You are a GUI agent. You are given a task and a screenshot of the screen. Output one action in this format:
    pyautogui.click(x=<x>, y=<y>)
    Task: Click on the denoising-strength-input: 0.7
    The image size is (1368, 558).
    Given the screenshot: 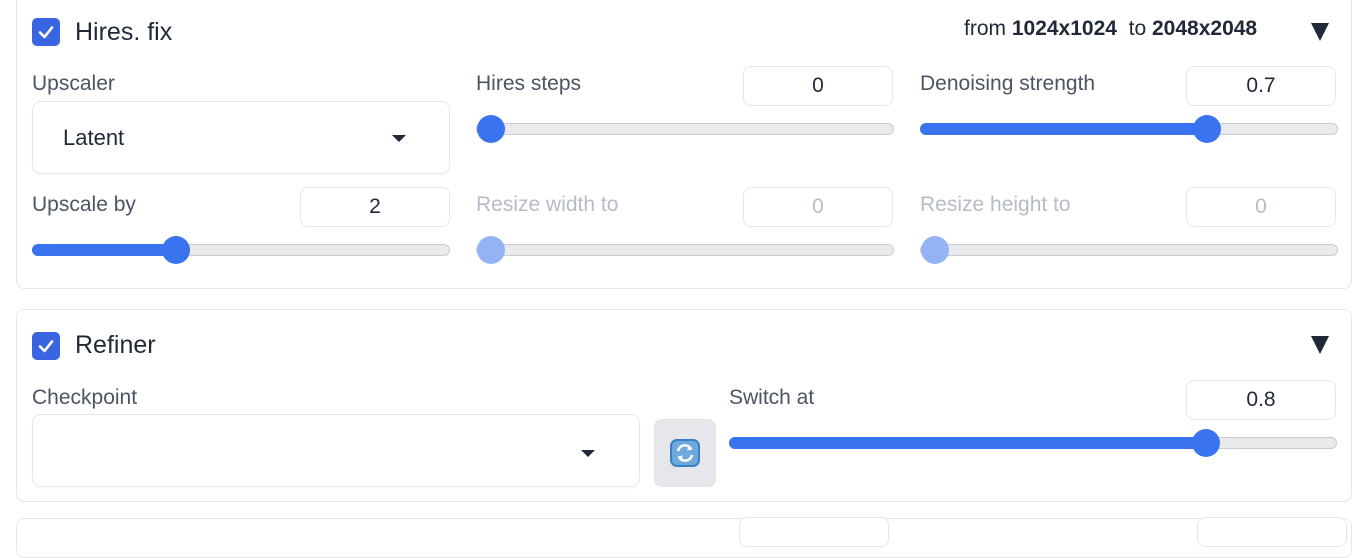 What is the action you would take?
    pyautogui.click(x=1261, y=86)
    